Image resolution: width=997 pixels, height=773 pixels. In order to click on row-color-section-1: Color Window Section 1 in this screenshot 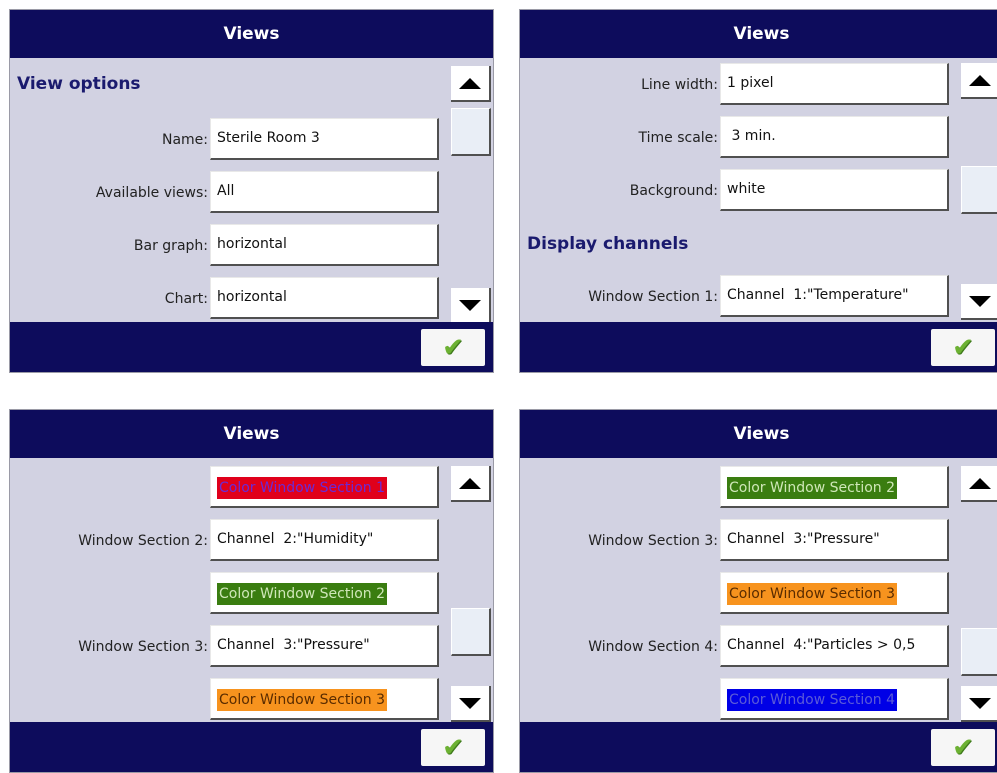, I will do `click(230, 488)`.